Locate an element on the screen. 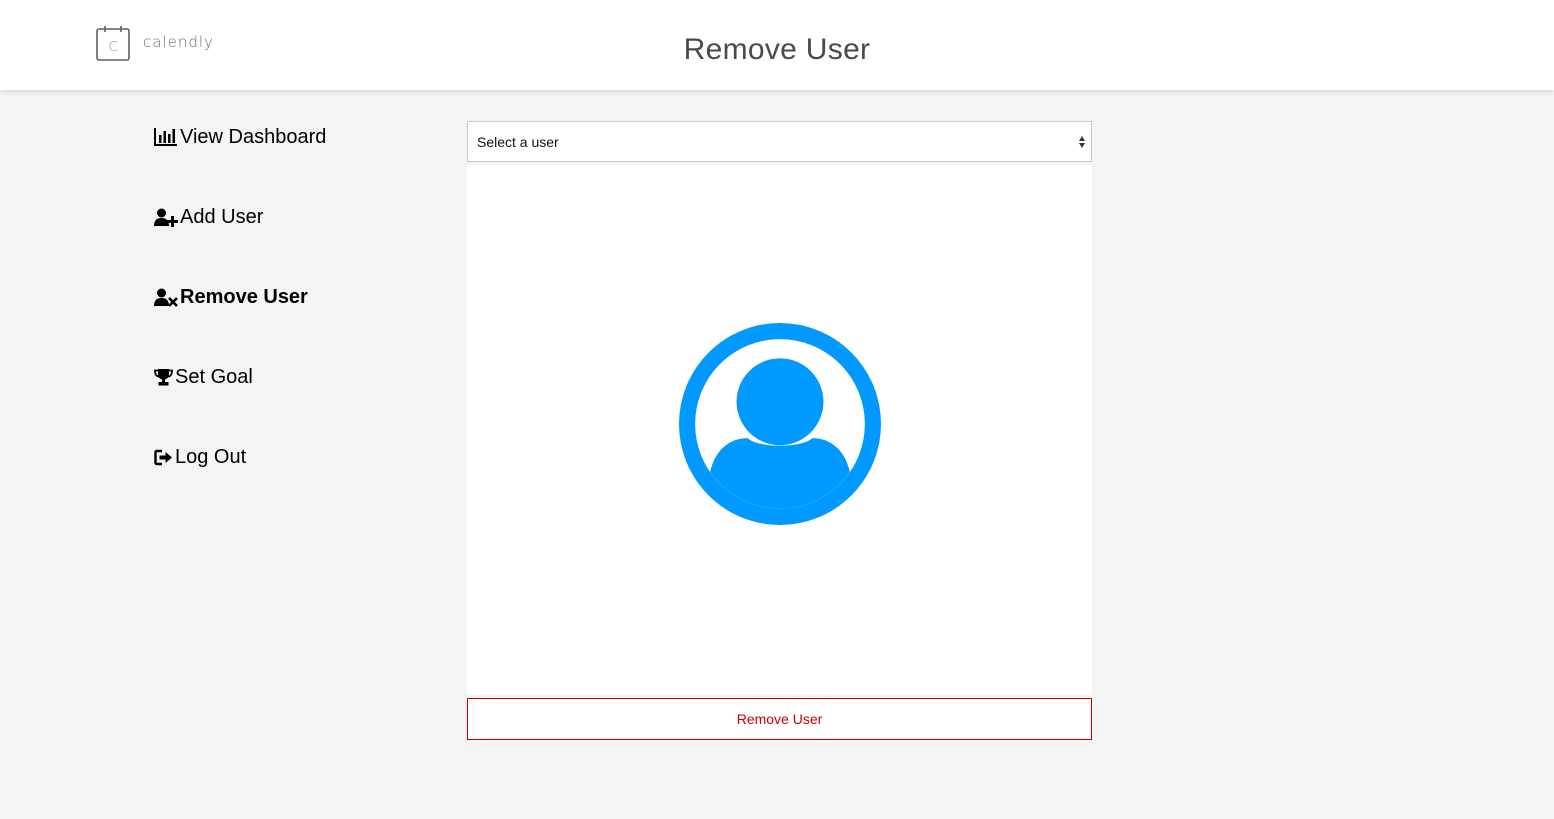  page-title: Remove User is located at coordinates (777, 49).